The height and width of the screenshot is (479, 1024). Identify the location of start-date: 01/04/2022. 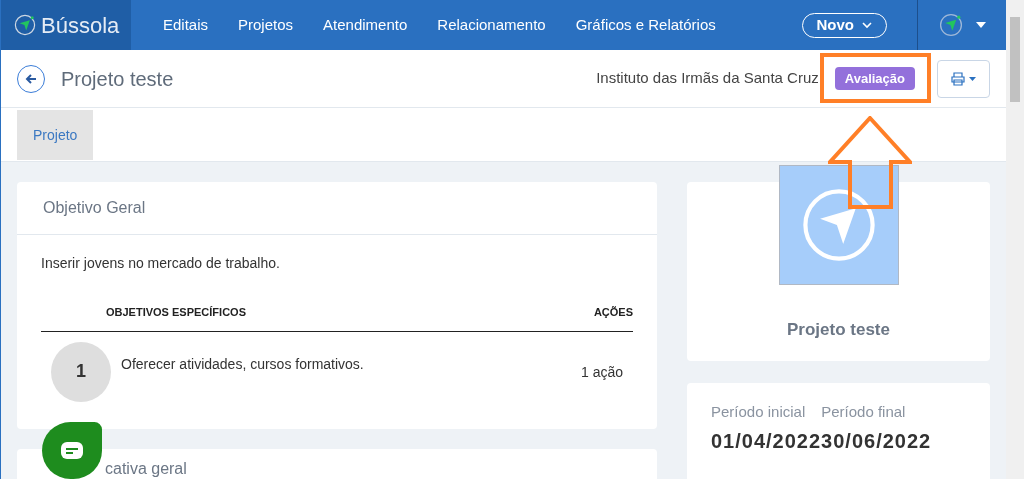
(766, 441).